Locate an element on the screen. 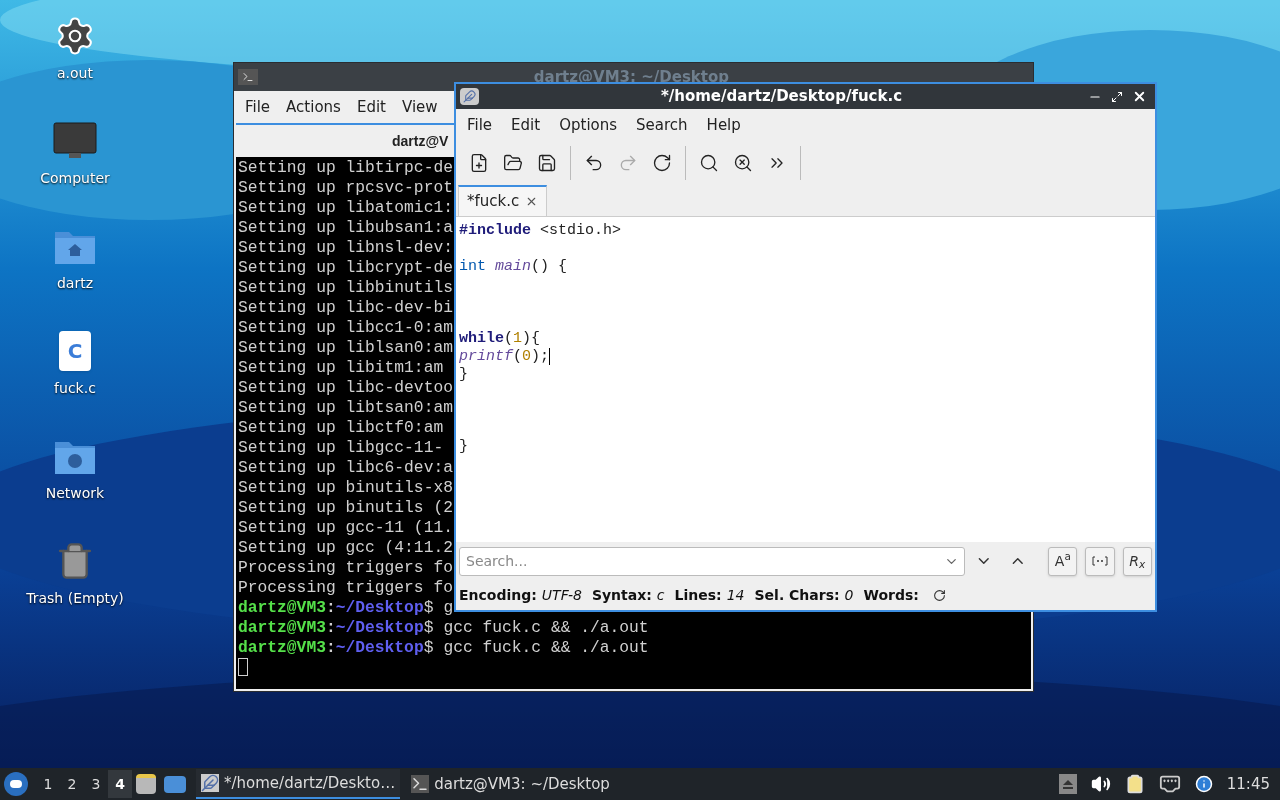  status-value: 0 is located at coordinates (849, 595).